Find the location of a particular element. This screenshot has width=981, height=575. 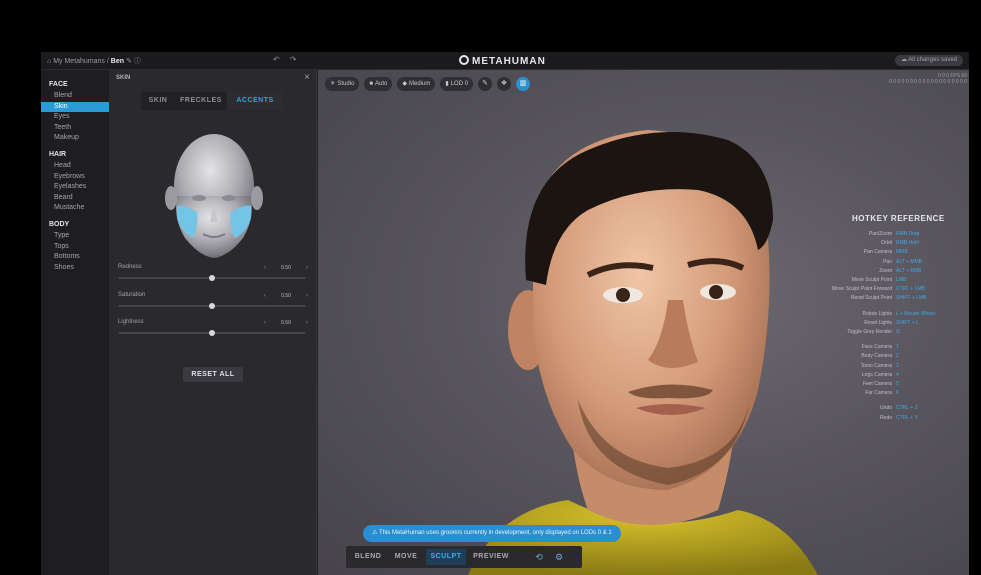

close-icon: × is located at coordinates (307, 77).